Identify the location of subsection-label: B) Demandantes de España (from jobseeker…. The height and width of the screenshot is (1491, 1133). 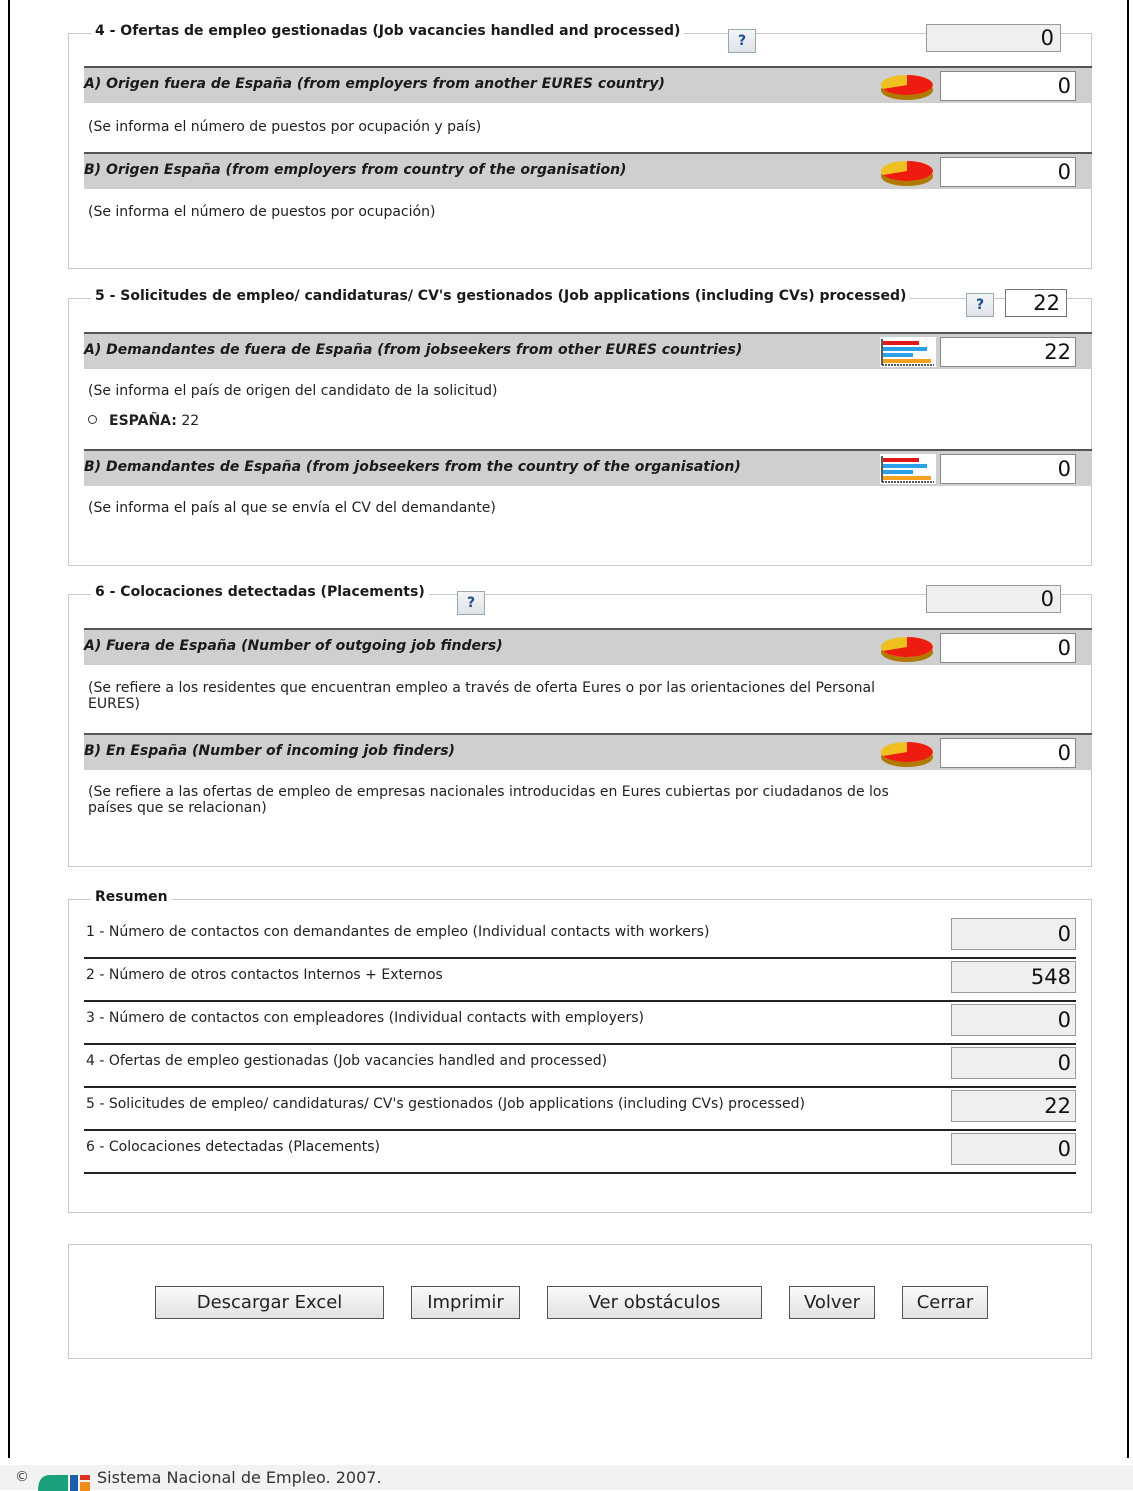
(412, 467).